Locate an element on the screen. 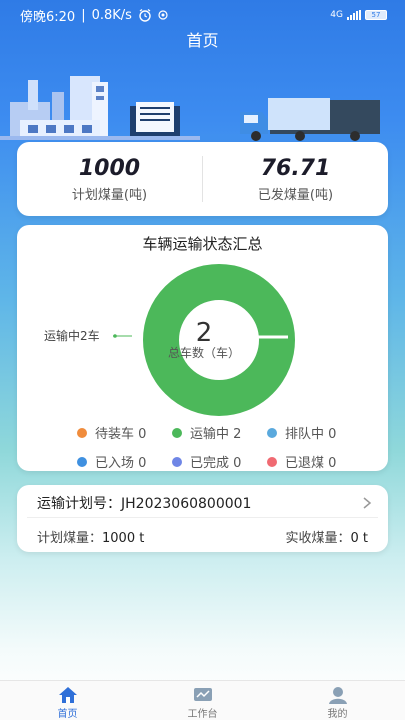 The width and height of the screenshot is (405, 720). plan-received: 实收煤量：0 t is located at coordinates (326, 536).